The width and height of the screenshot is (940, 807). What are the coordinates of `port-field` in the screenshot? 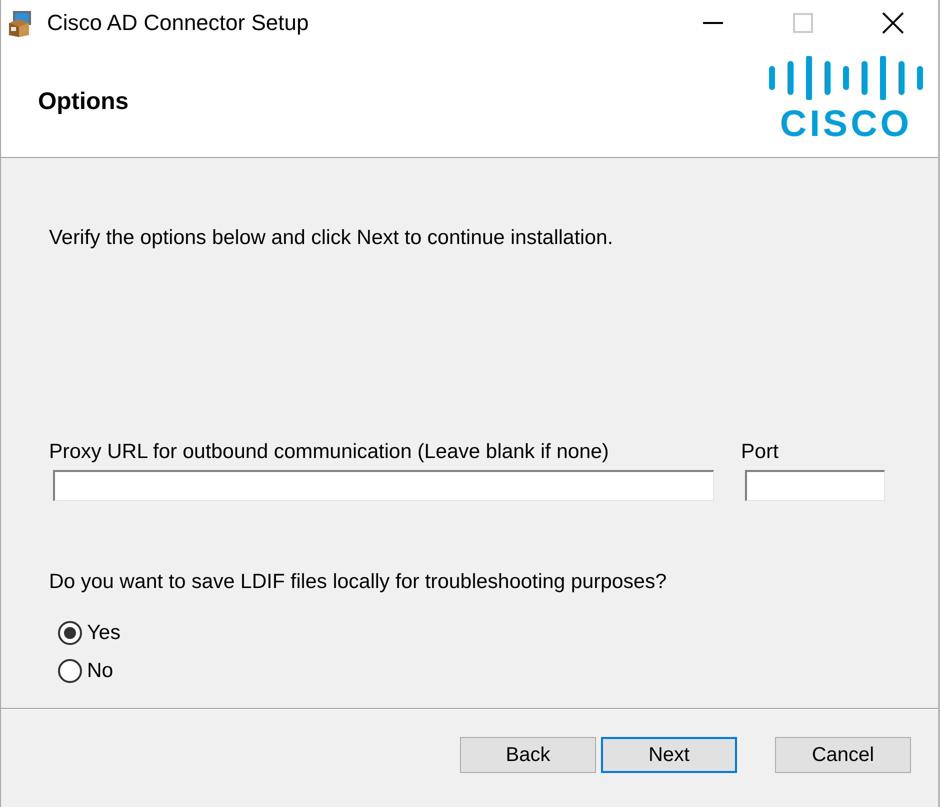 It's located at (815, 485).